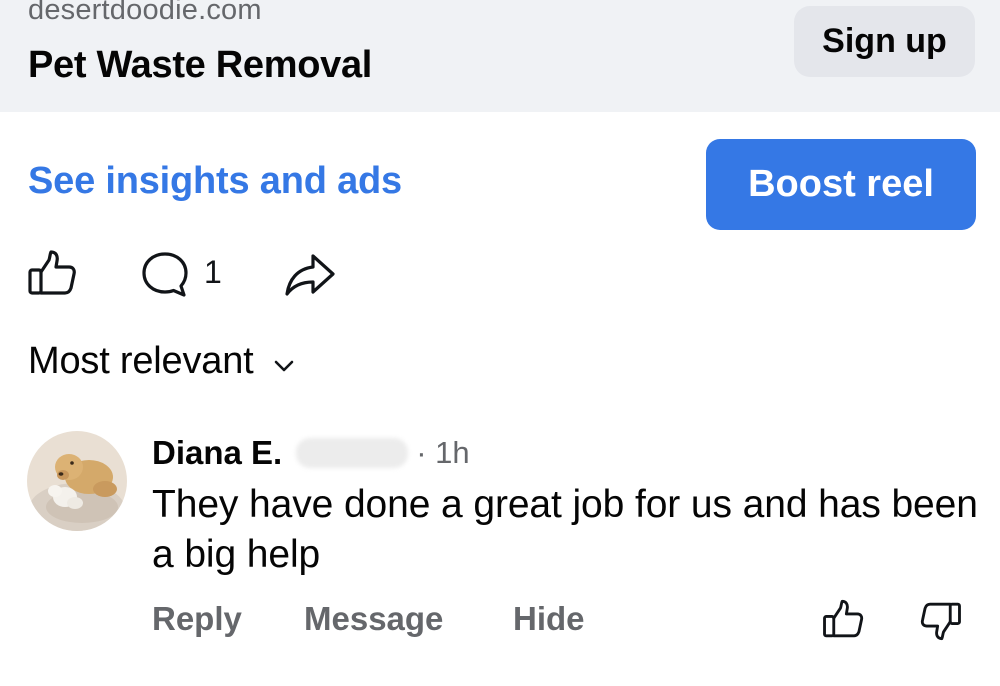 This screenshot has width=1000, height=686. I want to click on comment-author: Diana E., so click(217, 453).